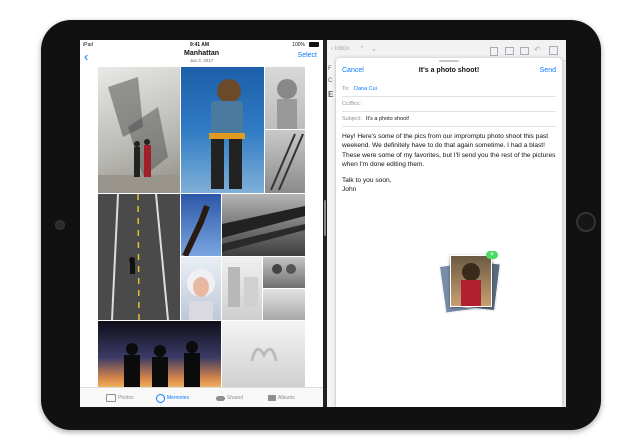 The width and height of the screenshot is (640, 444). What do you see at coordinates (178, 398) in the screenshot?
I see `tab-memories-label: Memories` at bounding box center [178, 398].